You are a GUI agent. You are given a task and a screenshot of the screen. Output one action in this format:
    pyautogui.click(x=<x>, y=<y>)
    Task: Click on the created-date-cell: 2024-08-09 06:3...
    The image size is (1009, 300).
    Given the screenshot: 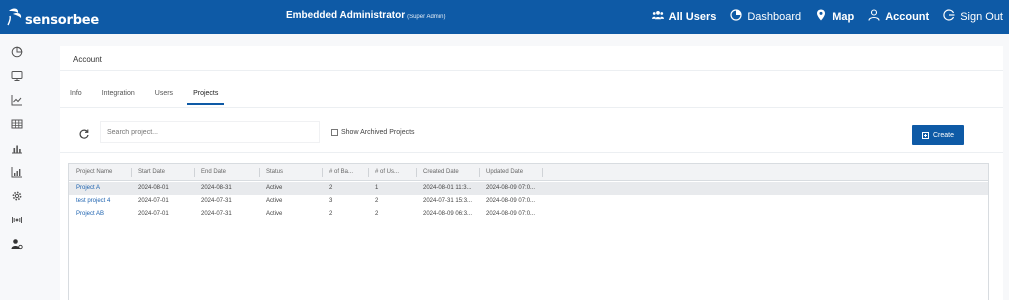 What is the action you would take?
    pyautogui.click(x=448, y=214)
    